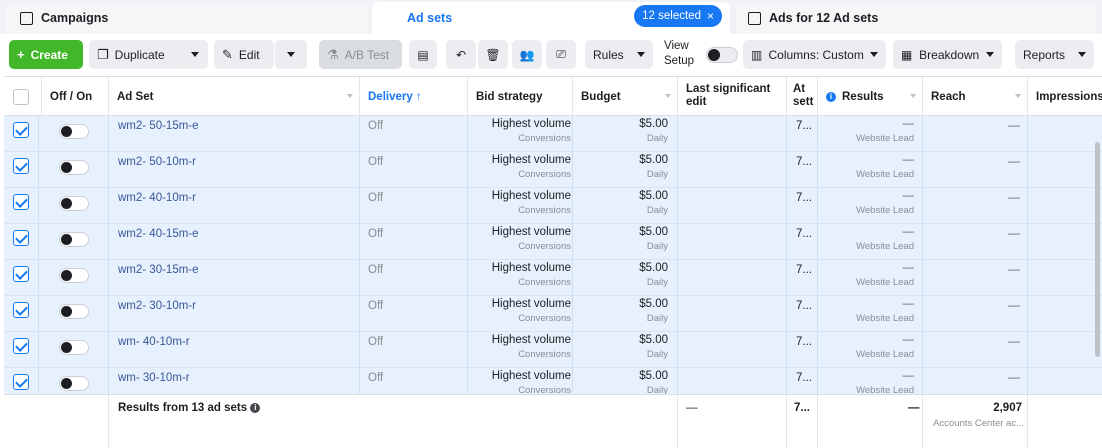 The width and height of the screenshot is (1102, 448). I want to click on vertical-scrollbar, so click(1097, 255).